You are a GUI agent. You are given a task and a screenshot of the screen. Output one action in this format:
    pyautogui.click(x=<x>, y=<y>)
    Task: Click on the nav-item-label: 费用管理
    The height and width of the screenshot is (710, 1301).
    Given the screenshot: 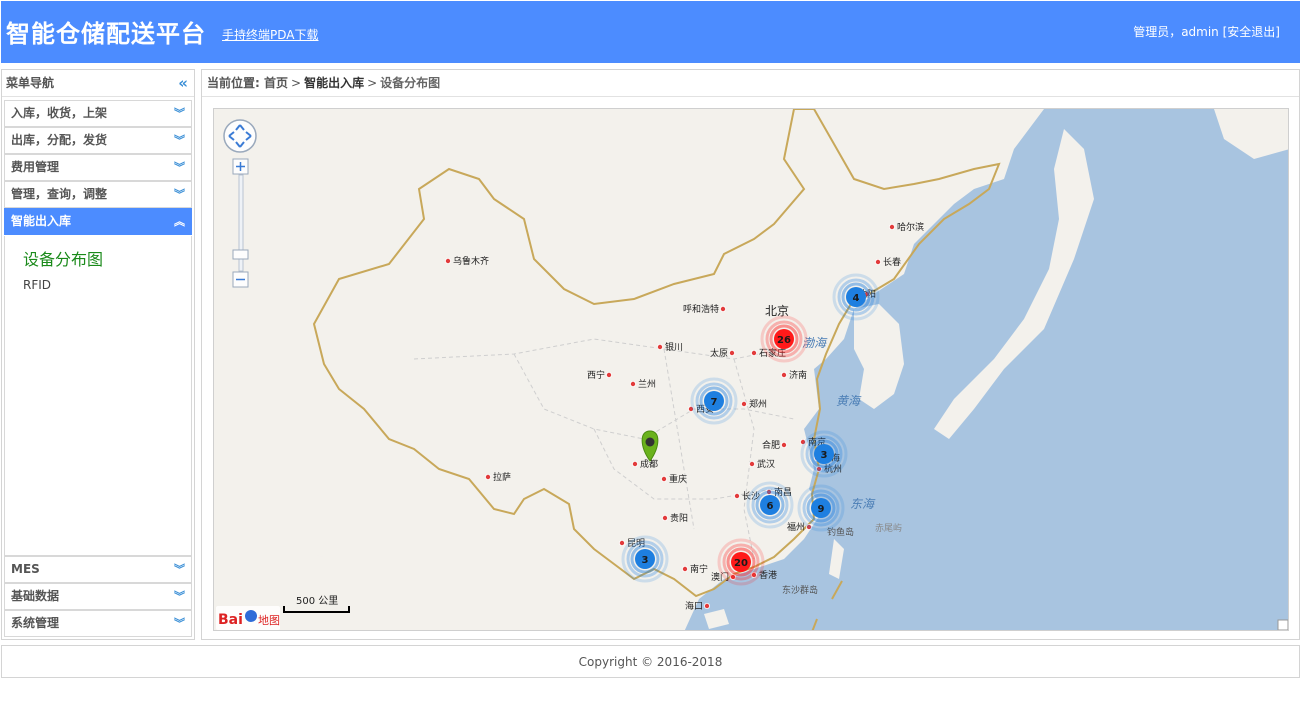 What is the action you would take?
    pyautogui.click(x=35, y=167)
    